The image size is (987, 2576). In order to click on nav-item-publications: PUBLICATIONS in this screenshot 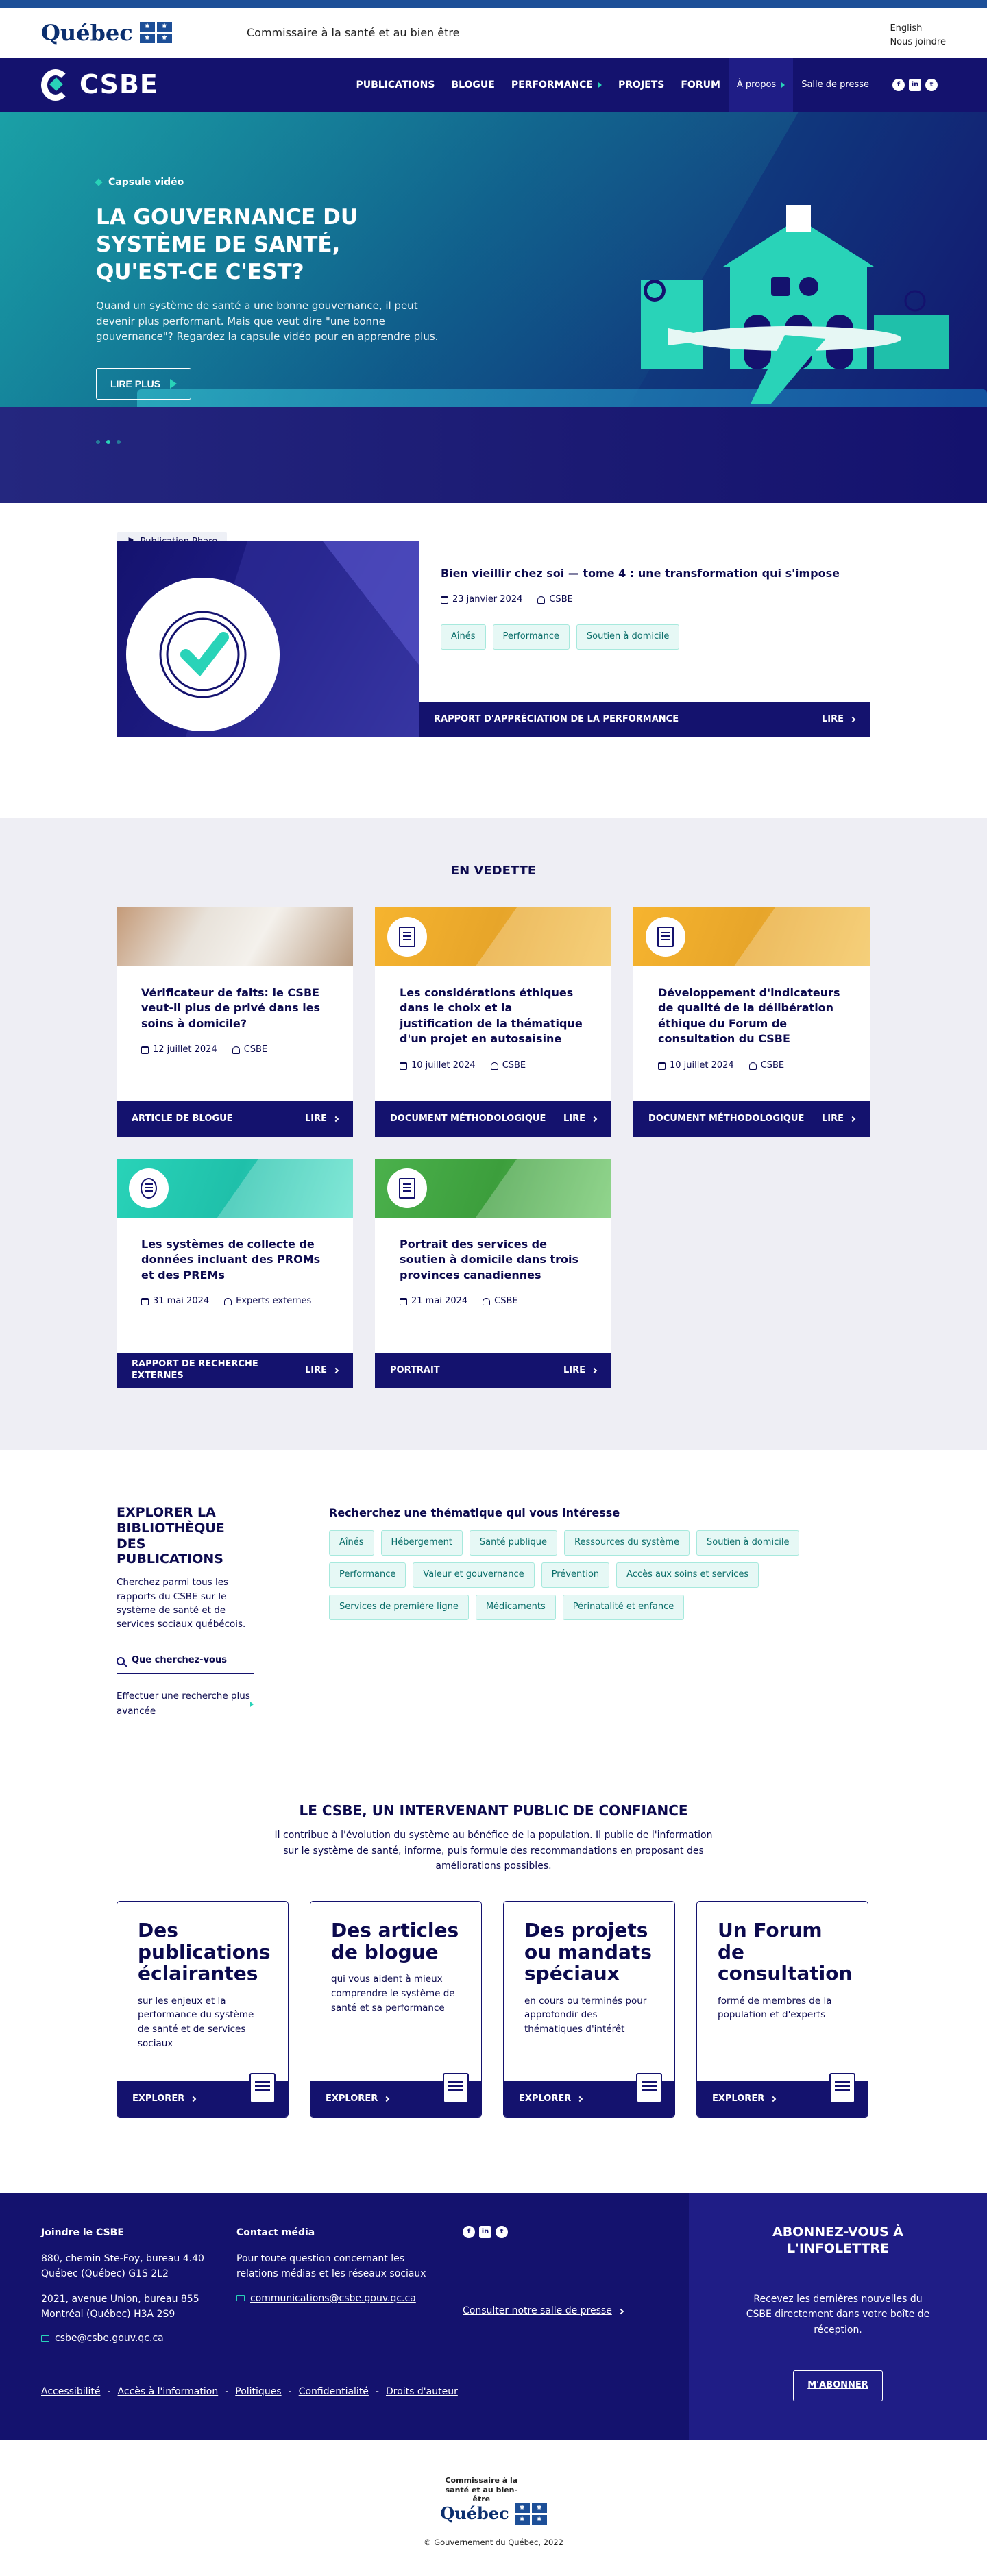, I will do `click(395, 85)`.